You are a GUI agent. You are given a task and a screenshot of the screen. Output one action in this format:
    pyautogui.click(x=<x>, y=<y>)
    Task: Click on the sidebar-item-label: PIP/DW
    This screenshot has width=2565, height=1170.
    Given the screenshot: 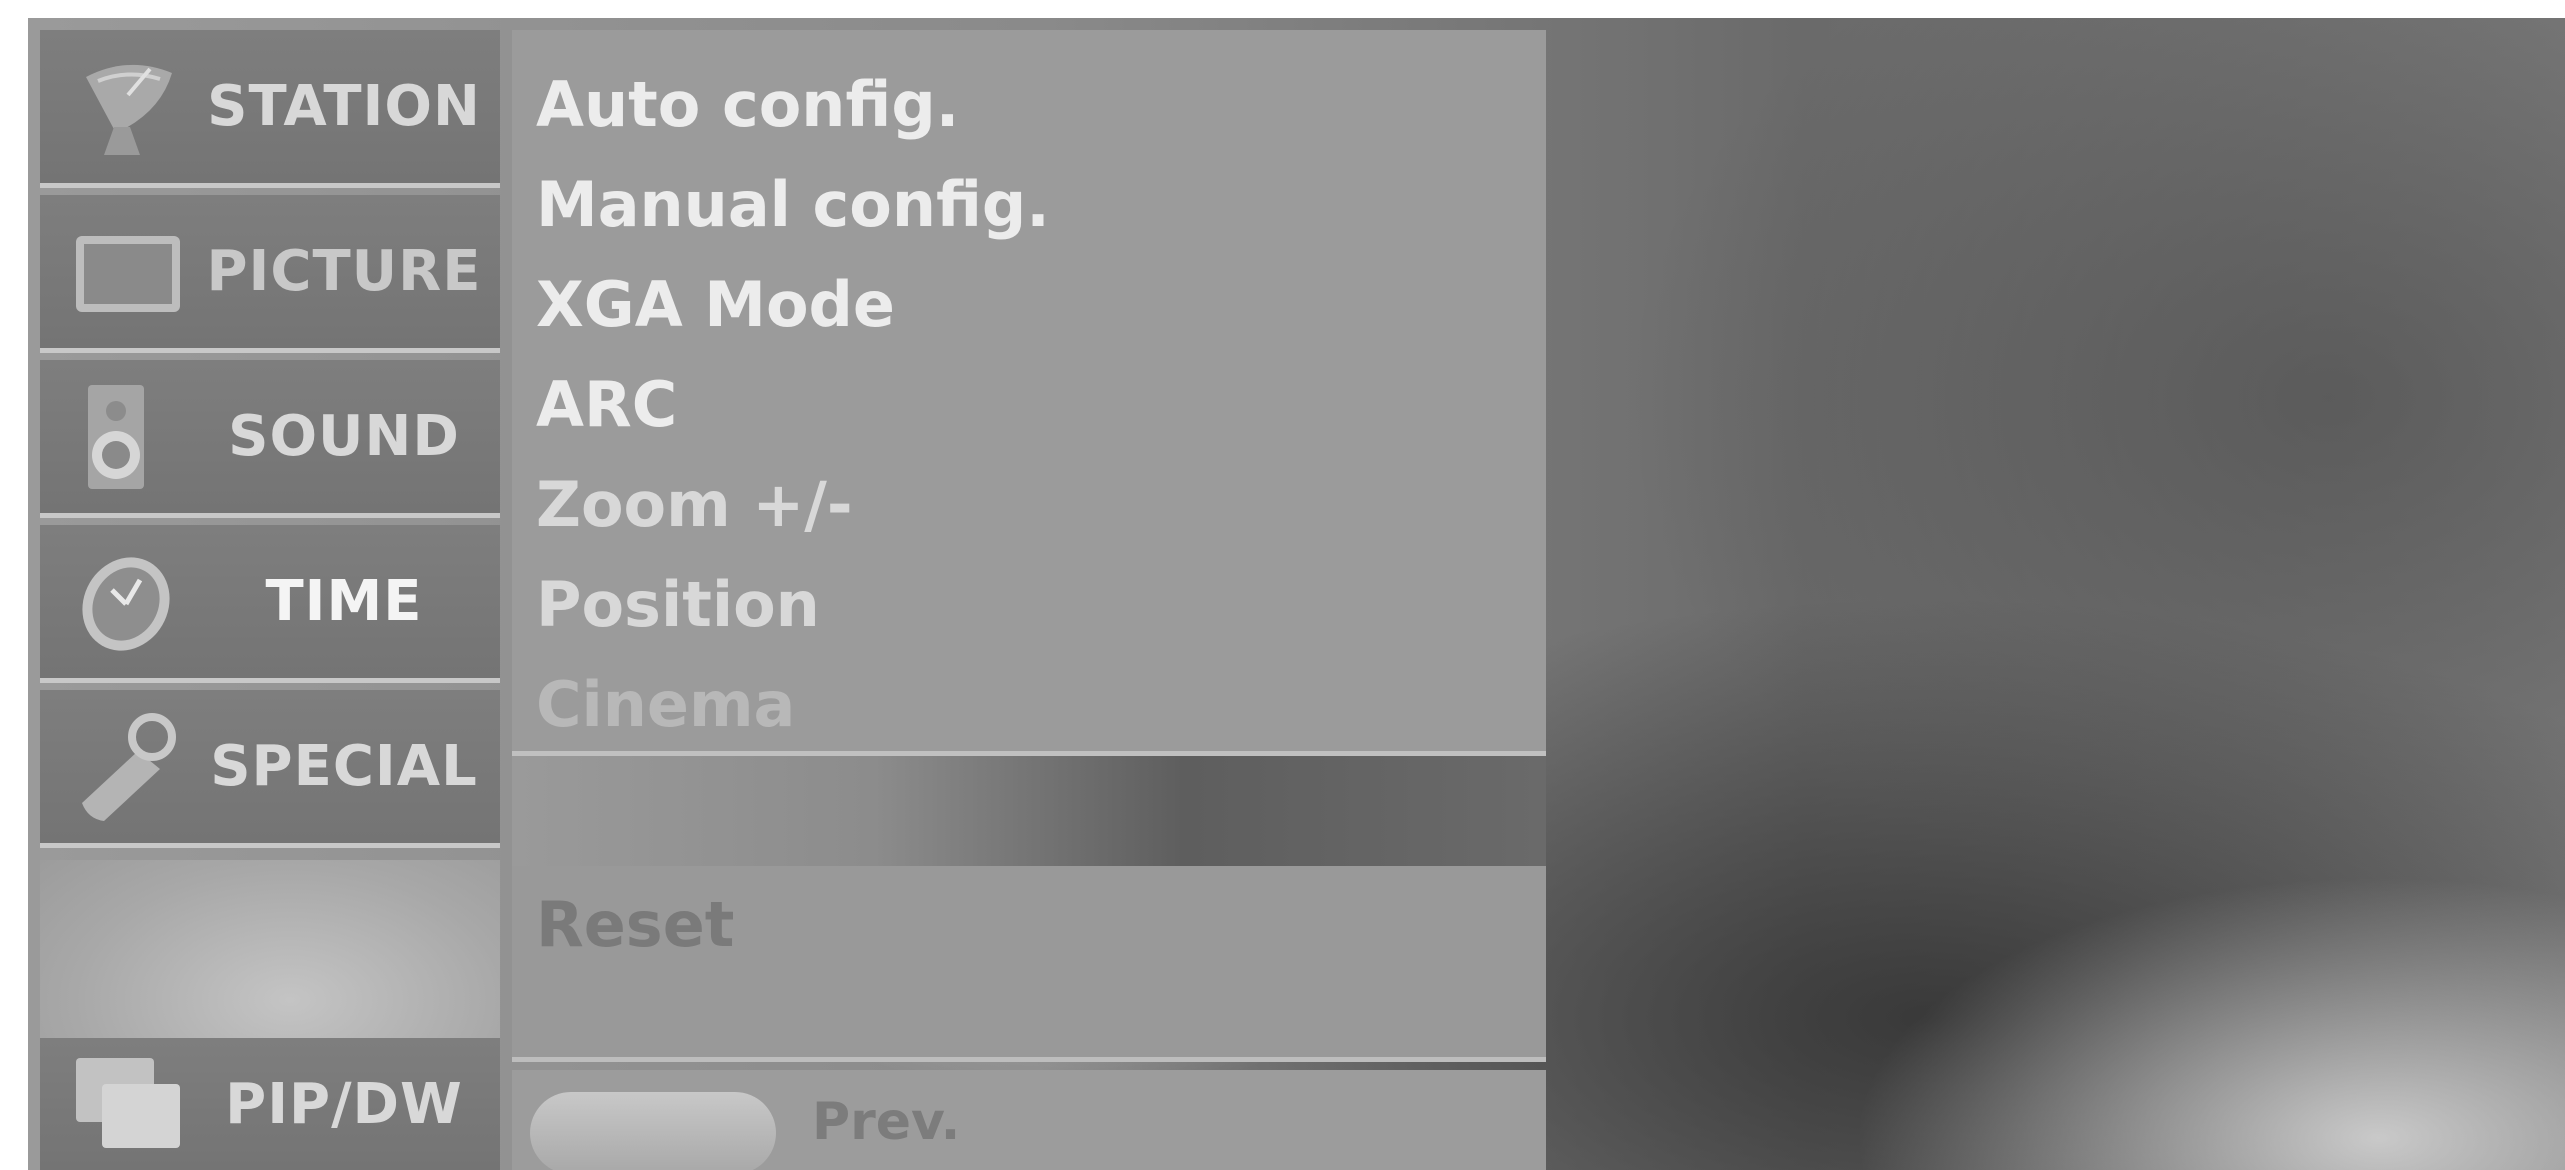 What is the action you would take?
    pyautogui.click(x=344, y=1104)
    